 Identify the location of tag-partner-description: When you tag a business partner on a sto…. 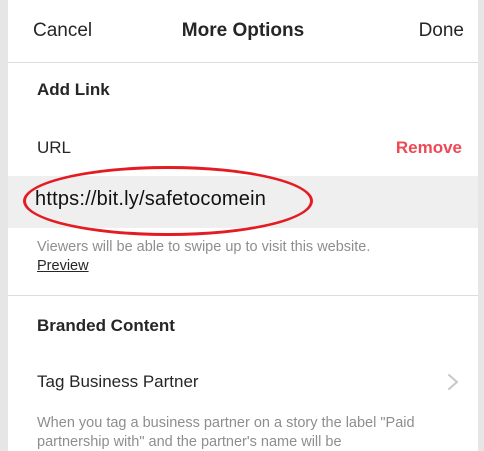
(226, 432).